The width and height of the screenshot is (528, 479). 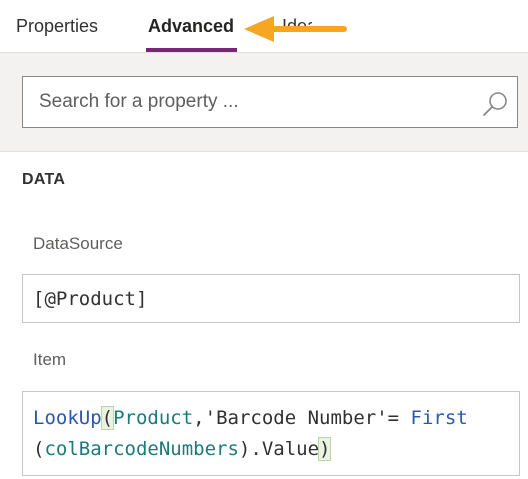 I want to click on datasource-label: DataSource, so click(x=78, y=243).